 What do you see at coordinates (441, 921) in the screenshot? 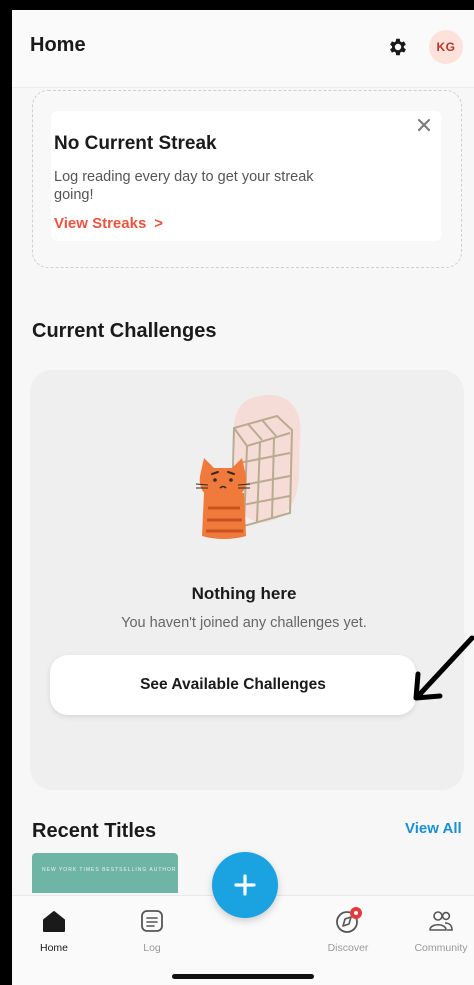
I see `people-icon` at bounding box center [441, 921].